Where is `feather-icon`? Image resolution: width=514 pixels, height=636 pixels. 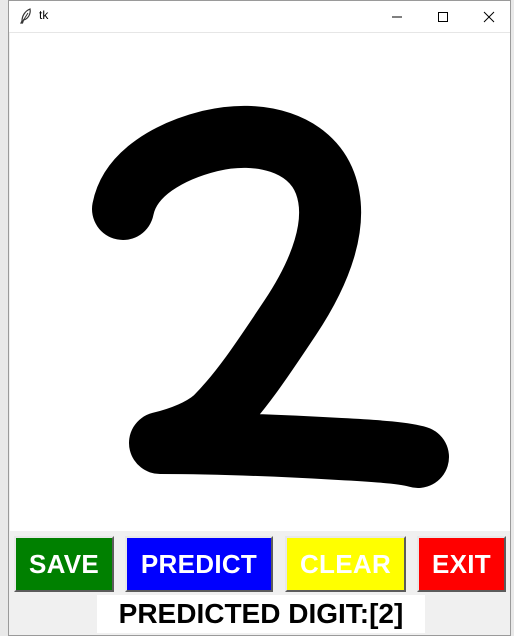 feather-icon is located at coordinates (26, 16).